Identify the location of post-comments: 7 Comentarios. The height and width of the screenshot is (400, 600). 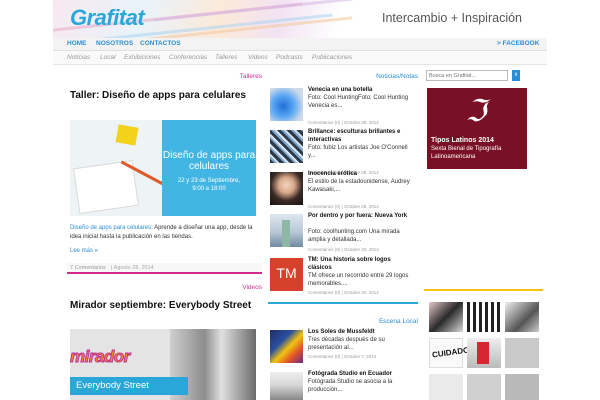
(88, 268).